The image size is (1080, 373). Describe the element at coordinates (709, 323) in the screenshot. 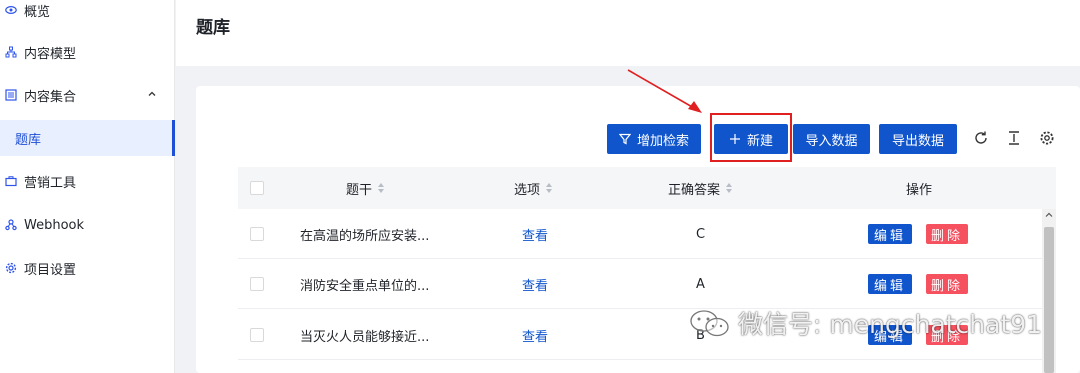

I see `wechat-logo-icon` at that location.